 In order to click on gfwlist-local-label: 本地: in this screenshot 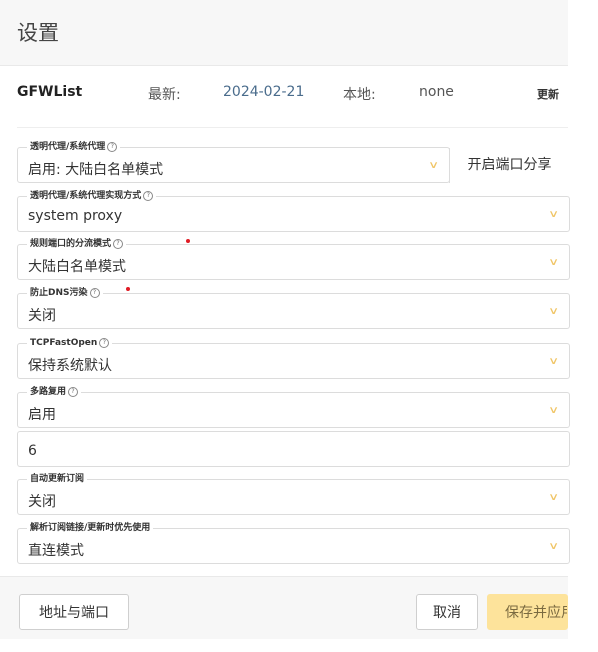, I will do `click(359, 95)`.